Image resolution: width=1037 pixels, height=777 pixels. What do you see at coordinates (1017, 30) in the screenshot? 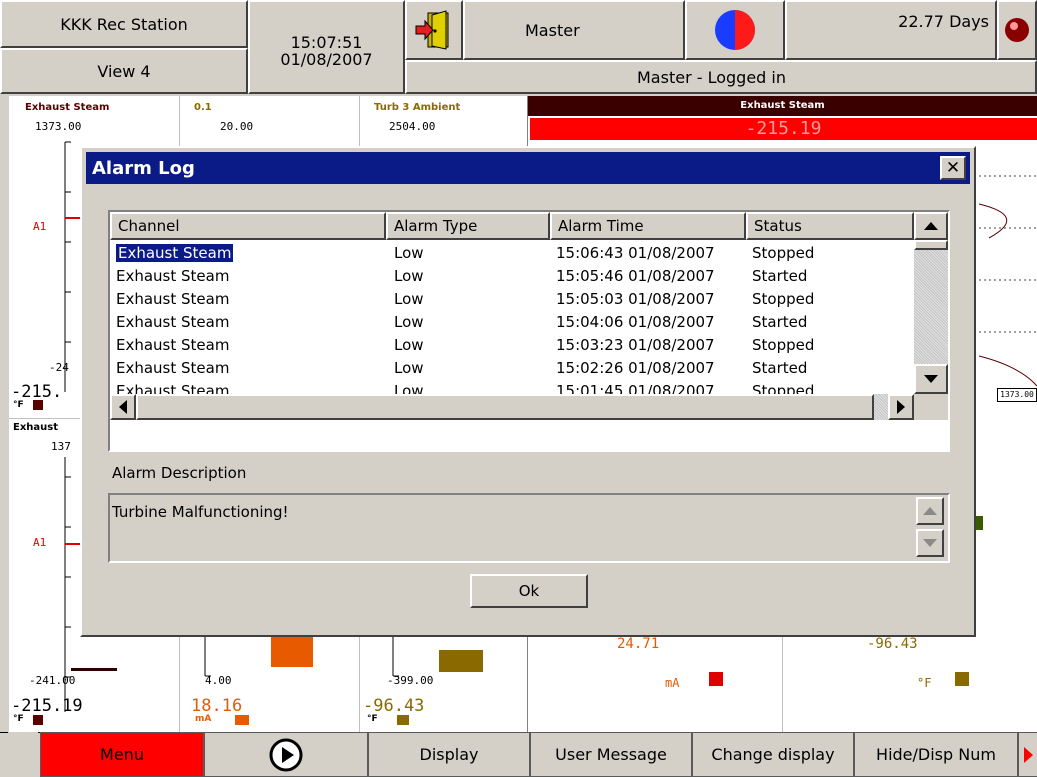
I see `record-light-icon` at bounding box center [1017, 30].